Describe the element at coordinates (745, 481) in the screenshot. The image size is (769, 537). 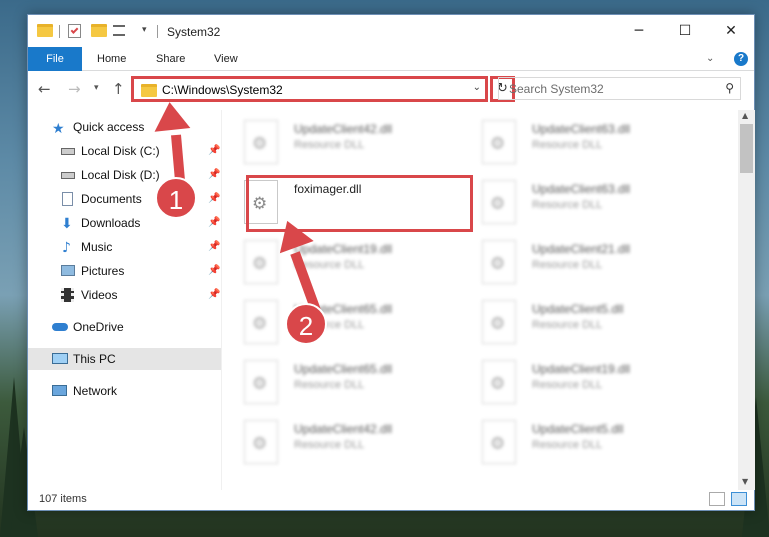
I see `scroll-down-arrow-icon: ▼` at that location.